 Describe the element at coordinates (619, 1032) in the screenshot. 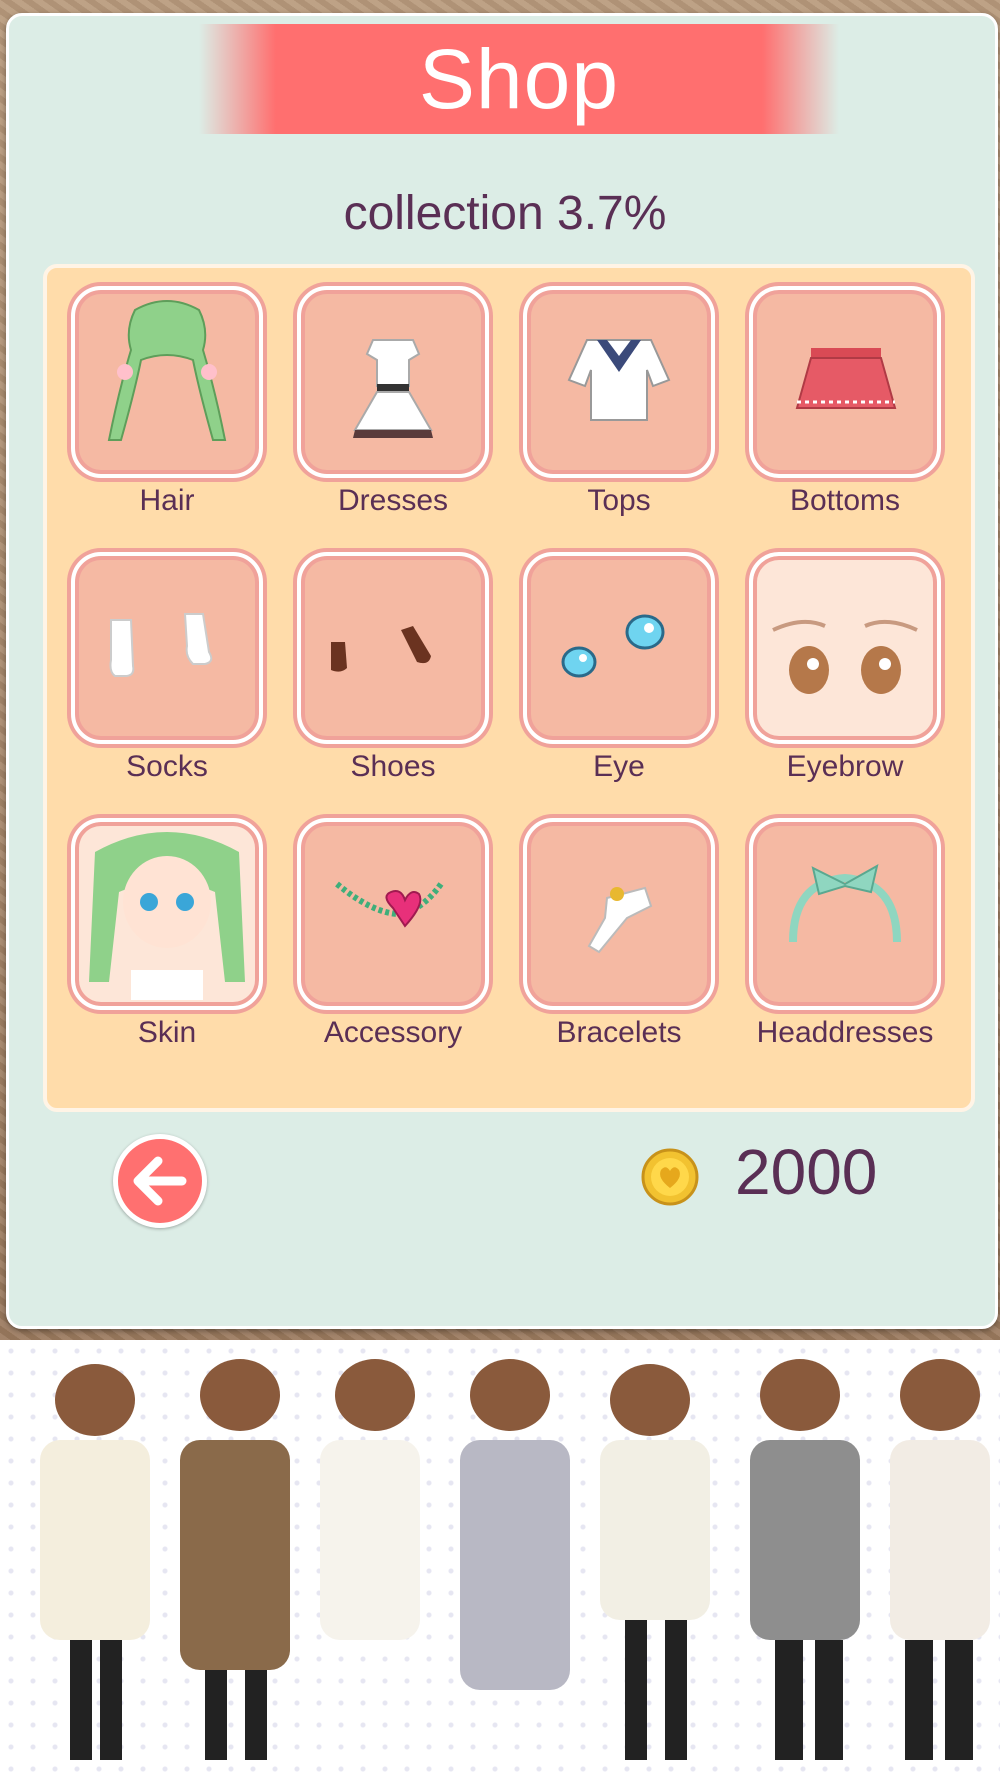

I see `category-label: Bracelets` at that location.